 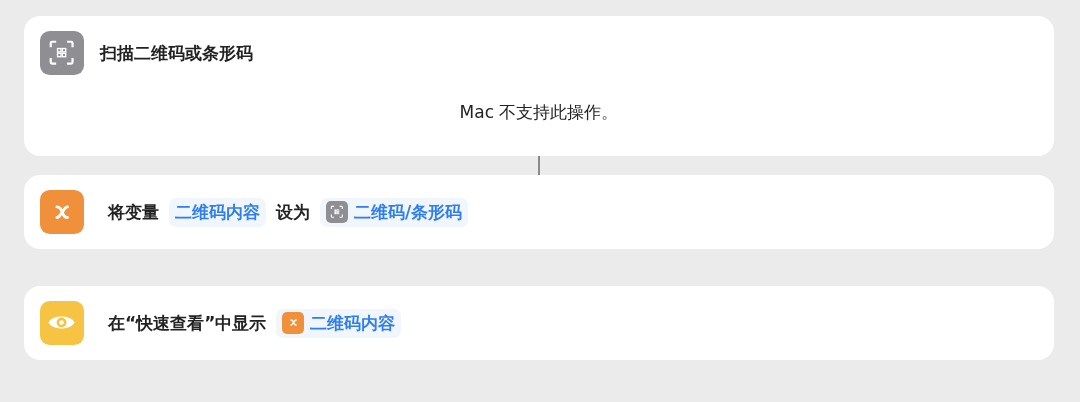 I want to click on unsupported-message: Mac 不支持此操作。, so click(x=539, y=112).